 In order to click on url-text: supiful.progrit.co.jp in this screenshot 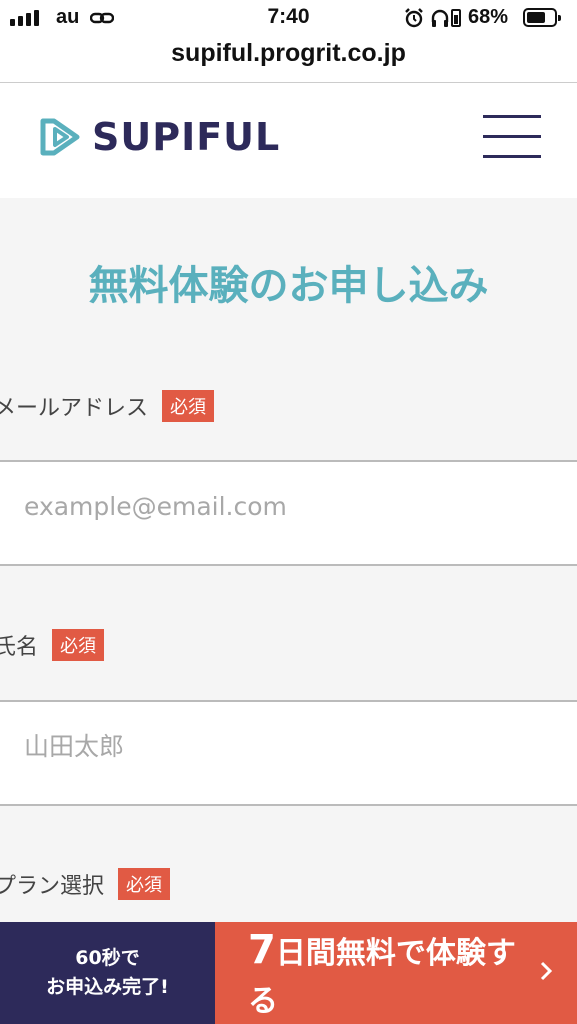, I will do `click(288, 53)`.